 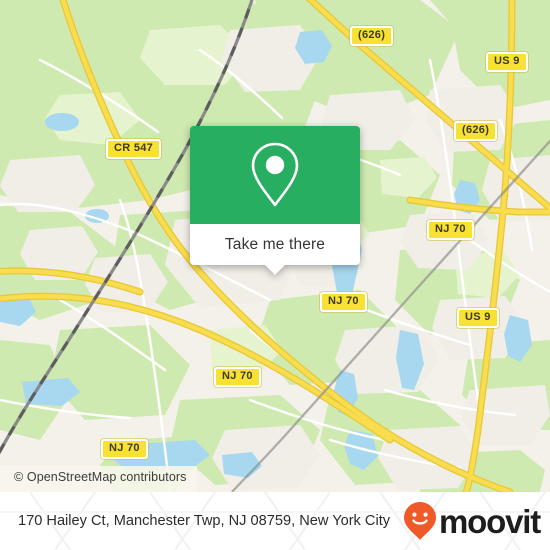 What do you see at coordinates (98, 479) in the screenshot?
I see `map-attribution: © OpenStreetMap contributors` at bounding box center [98, 479].